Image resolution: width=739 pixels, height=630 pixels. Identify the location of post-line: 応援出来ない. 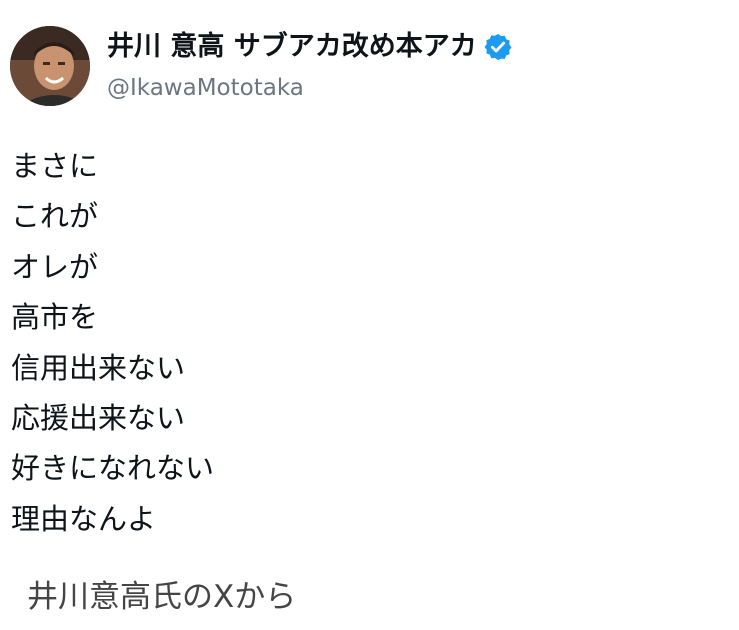
(98, 417).